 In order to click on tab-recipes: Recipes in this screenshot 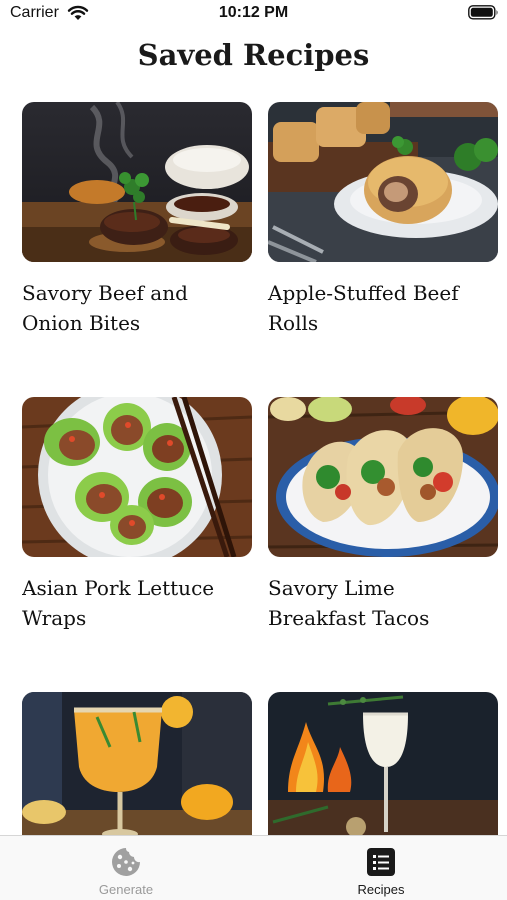, I will do `click(381, 868)`.